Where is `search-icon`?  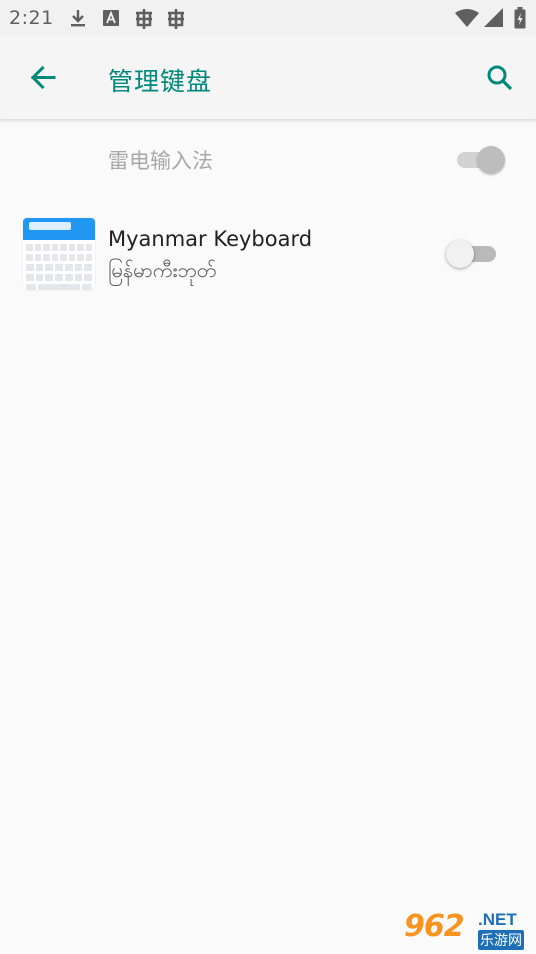
search-icon is located at coordinates (500, 78).